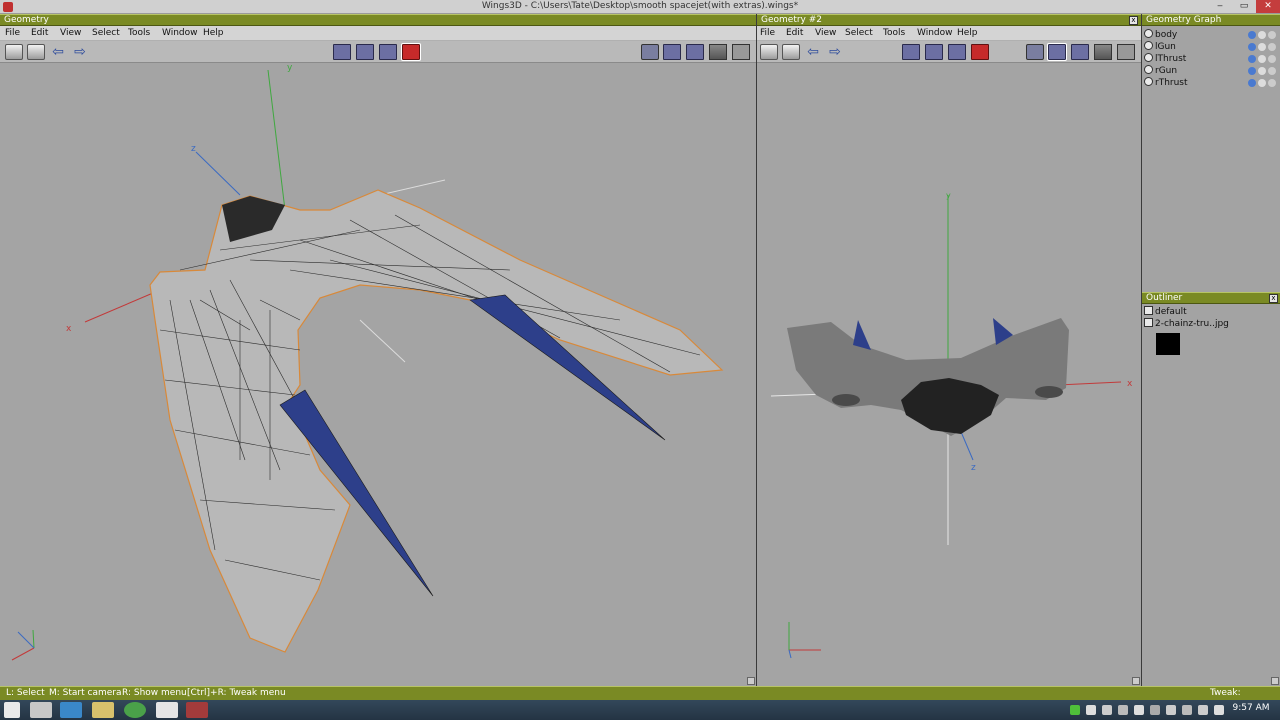  Describe the element at coordinates (1219, 710) in the screenshot. I see `action-center-icon` at that location.